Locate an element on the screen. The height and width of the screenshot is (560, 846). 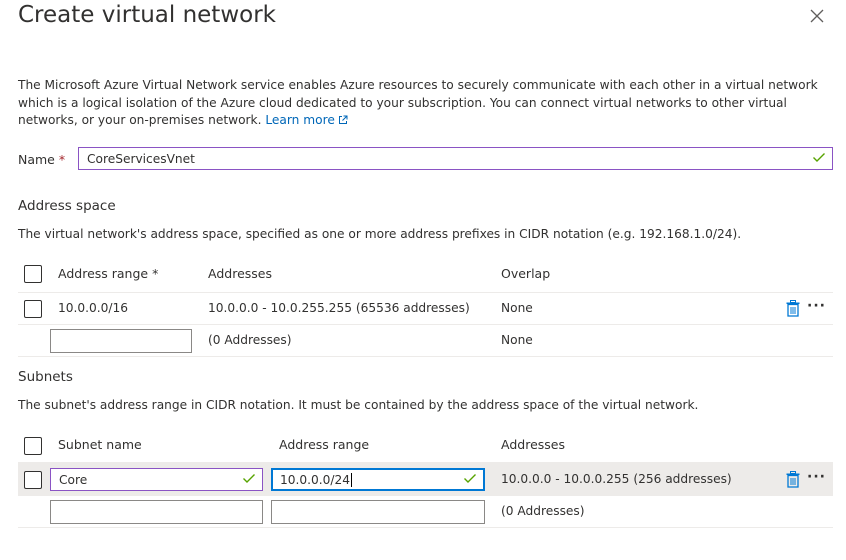
address-row-checkbox is located at coordinates (33, 309).